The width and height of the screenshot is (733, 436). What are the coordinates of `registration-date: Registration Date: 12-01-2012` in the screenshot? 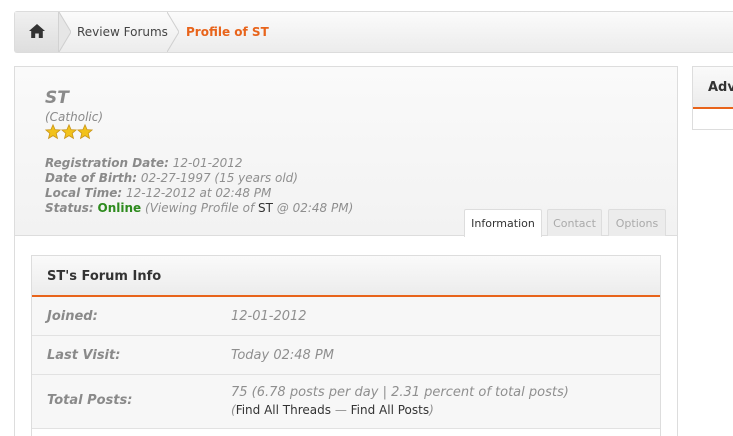 It's located at (144, 163).